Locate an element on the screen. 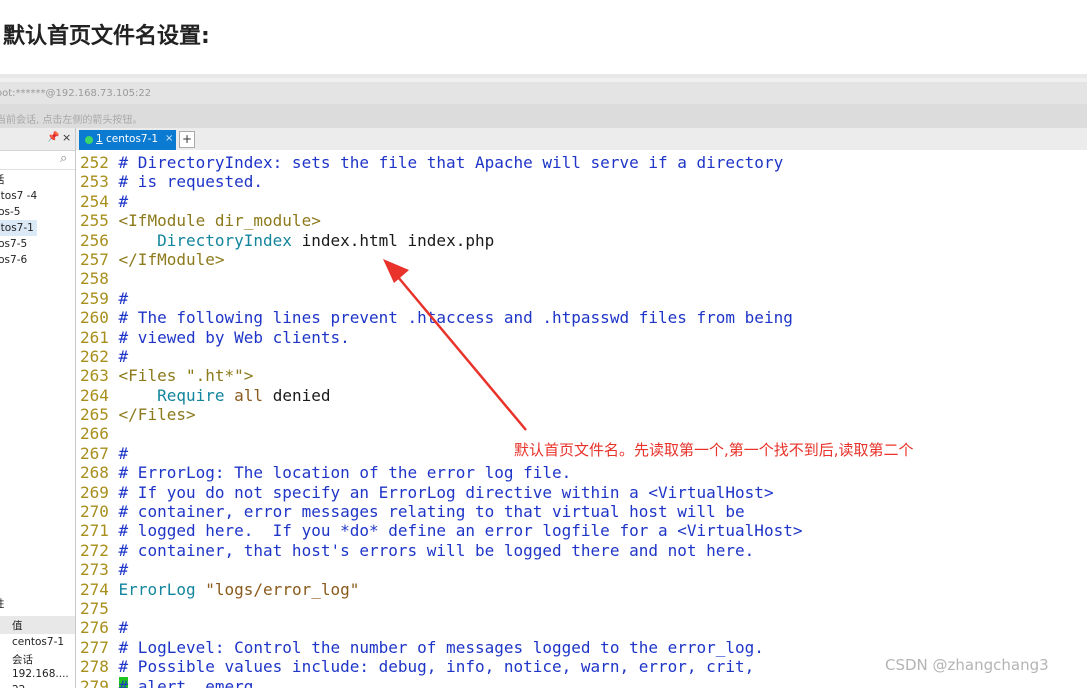 The height and width of the screenshot is (688, 1087). annotation-text: 默认首页文件名。先读取第一个,第一个找不到后,读取第二个 is located at coordinates (714, 450).